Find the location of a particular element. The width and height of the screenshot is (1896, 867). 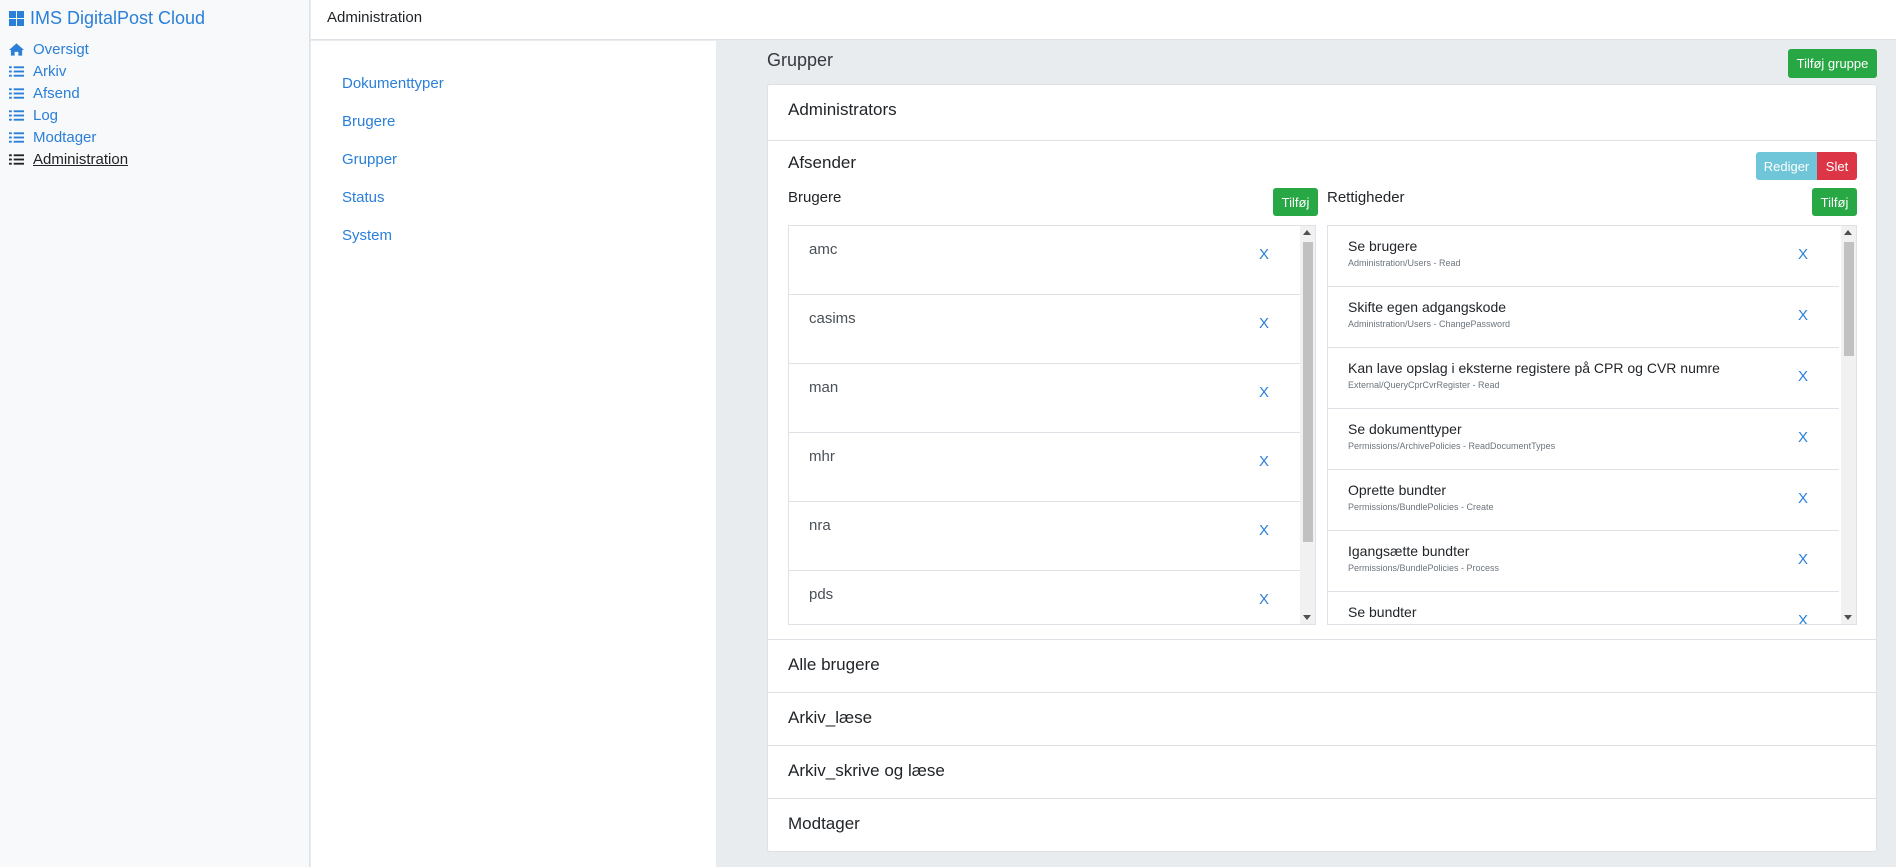

list-item: pds X is located at coordinates (1044, 597).